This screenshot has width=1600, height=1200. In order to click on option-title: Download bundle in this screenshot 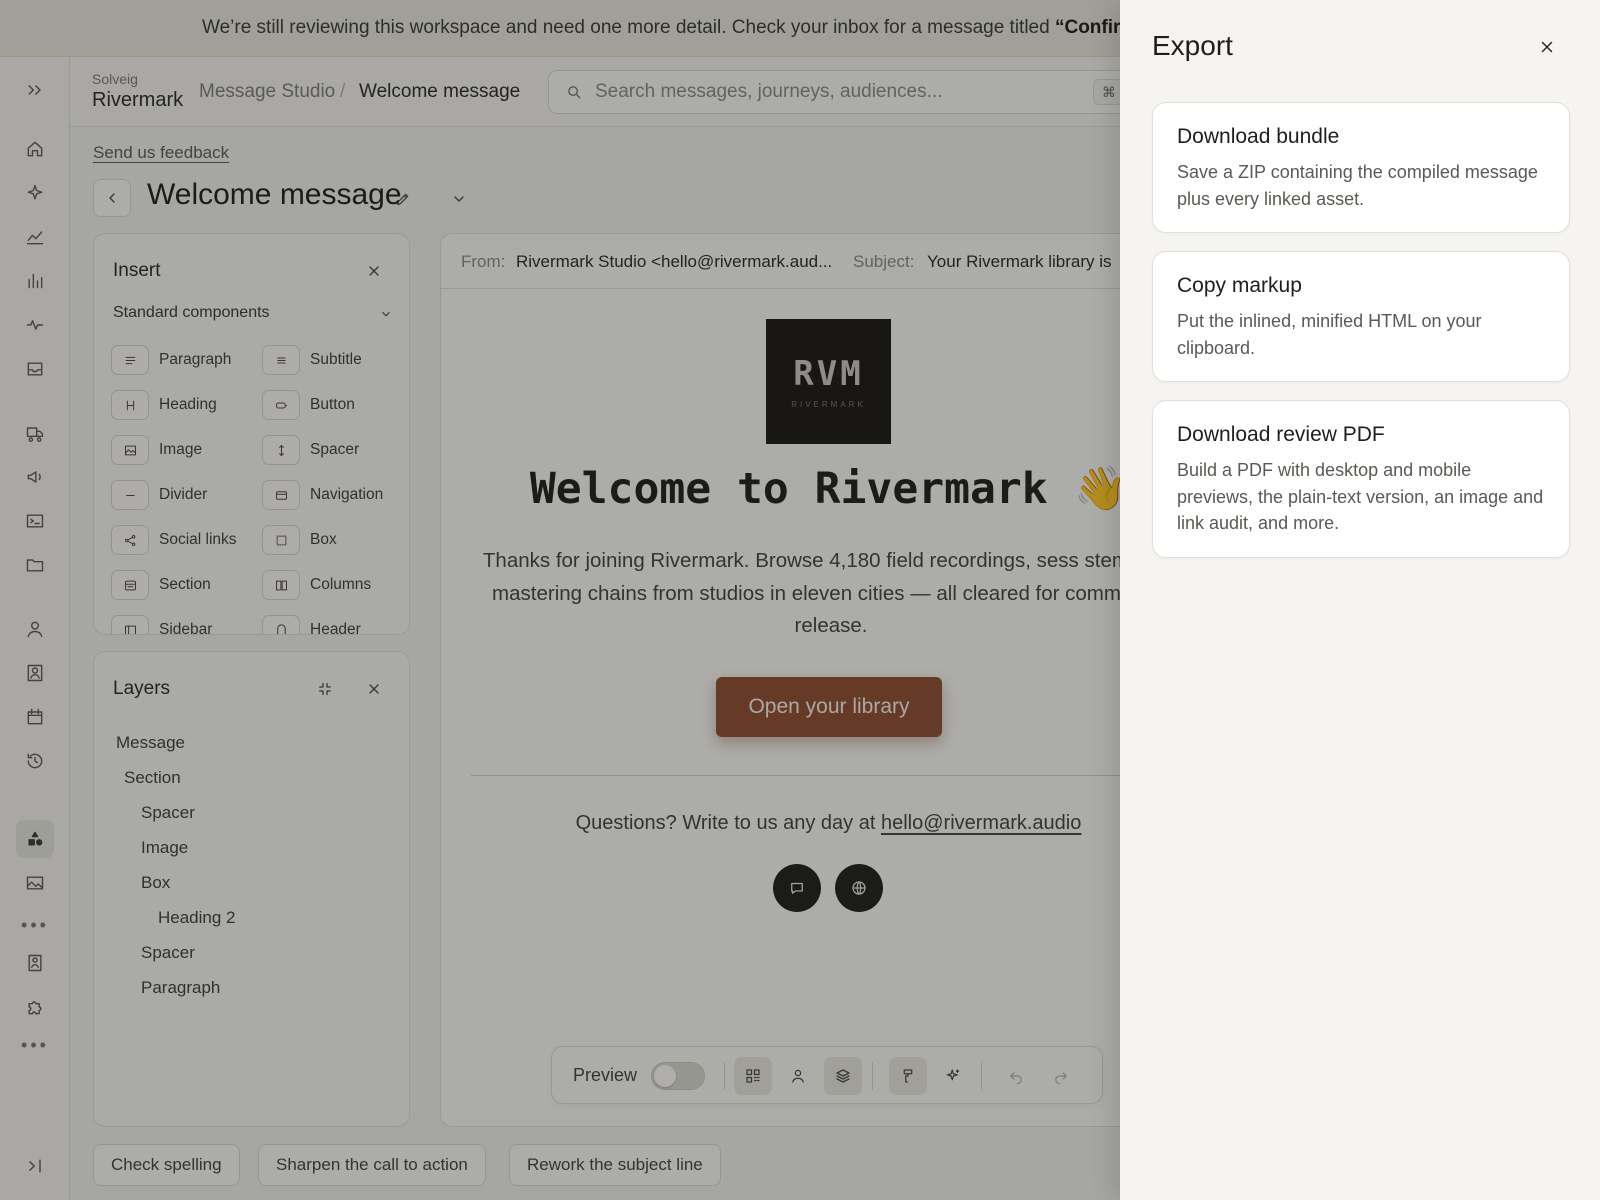, I will do `click(1258, 136)`.